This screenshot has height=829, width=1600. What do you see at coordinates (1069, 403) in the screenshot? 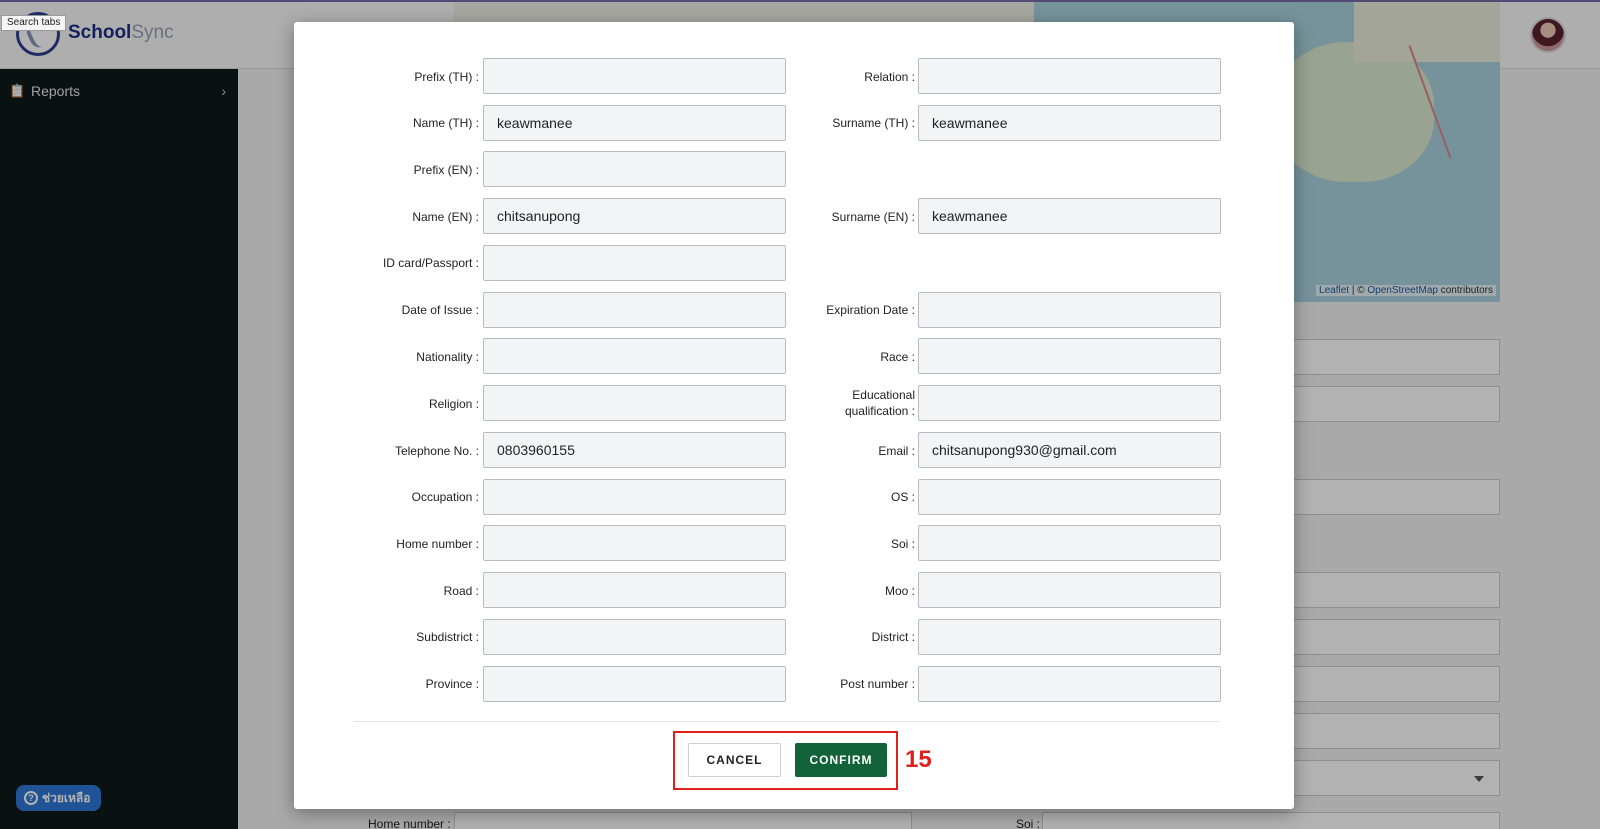
I see `educational-qualification-input` at bounding box center [1069, 403].